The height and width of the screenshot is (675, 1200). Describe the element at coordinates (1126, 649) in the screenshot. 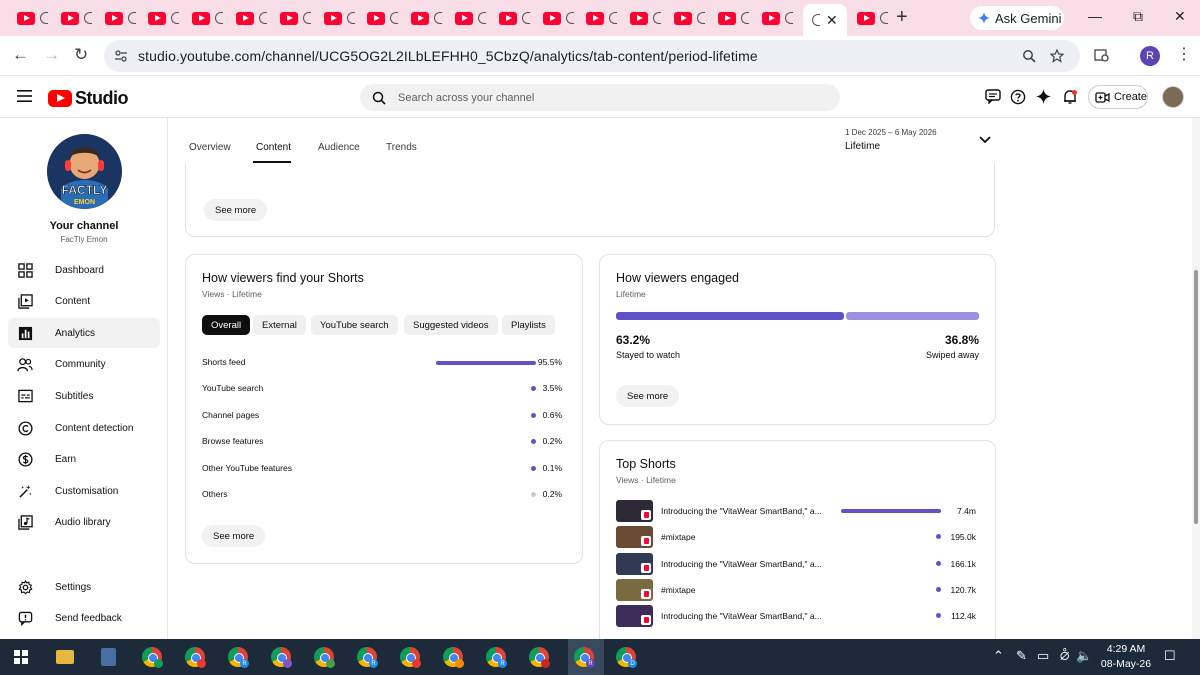

I see `clock-time: 4:29 AM` at that location.